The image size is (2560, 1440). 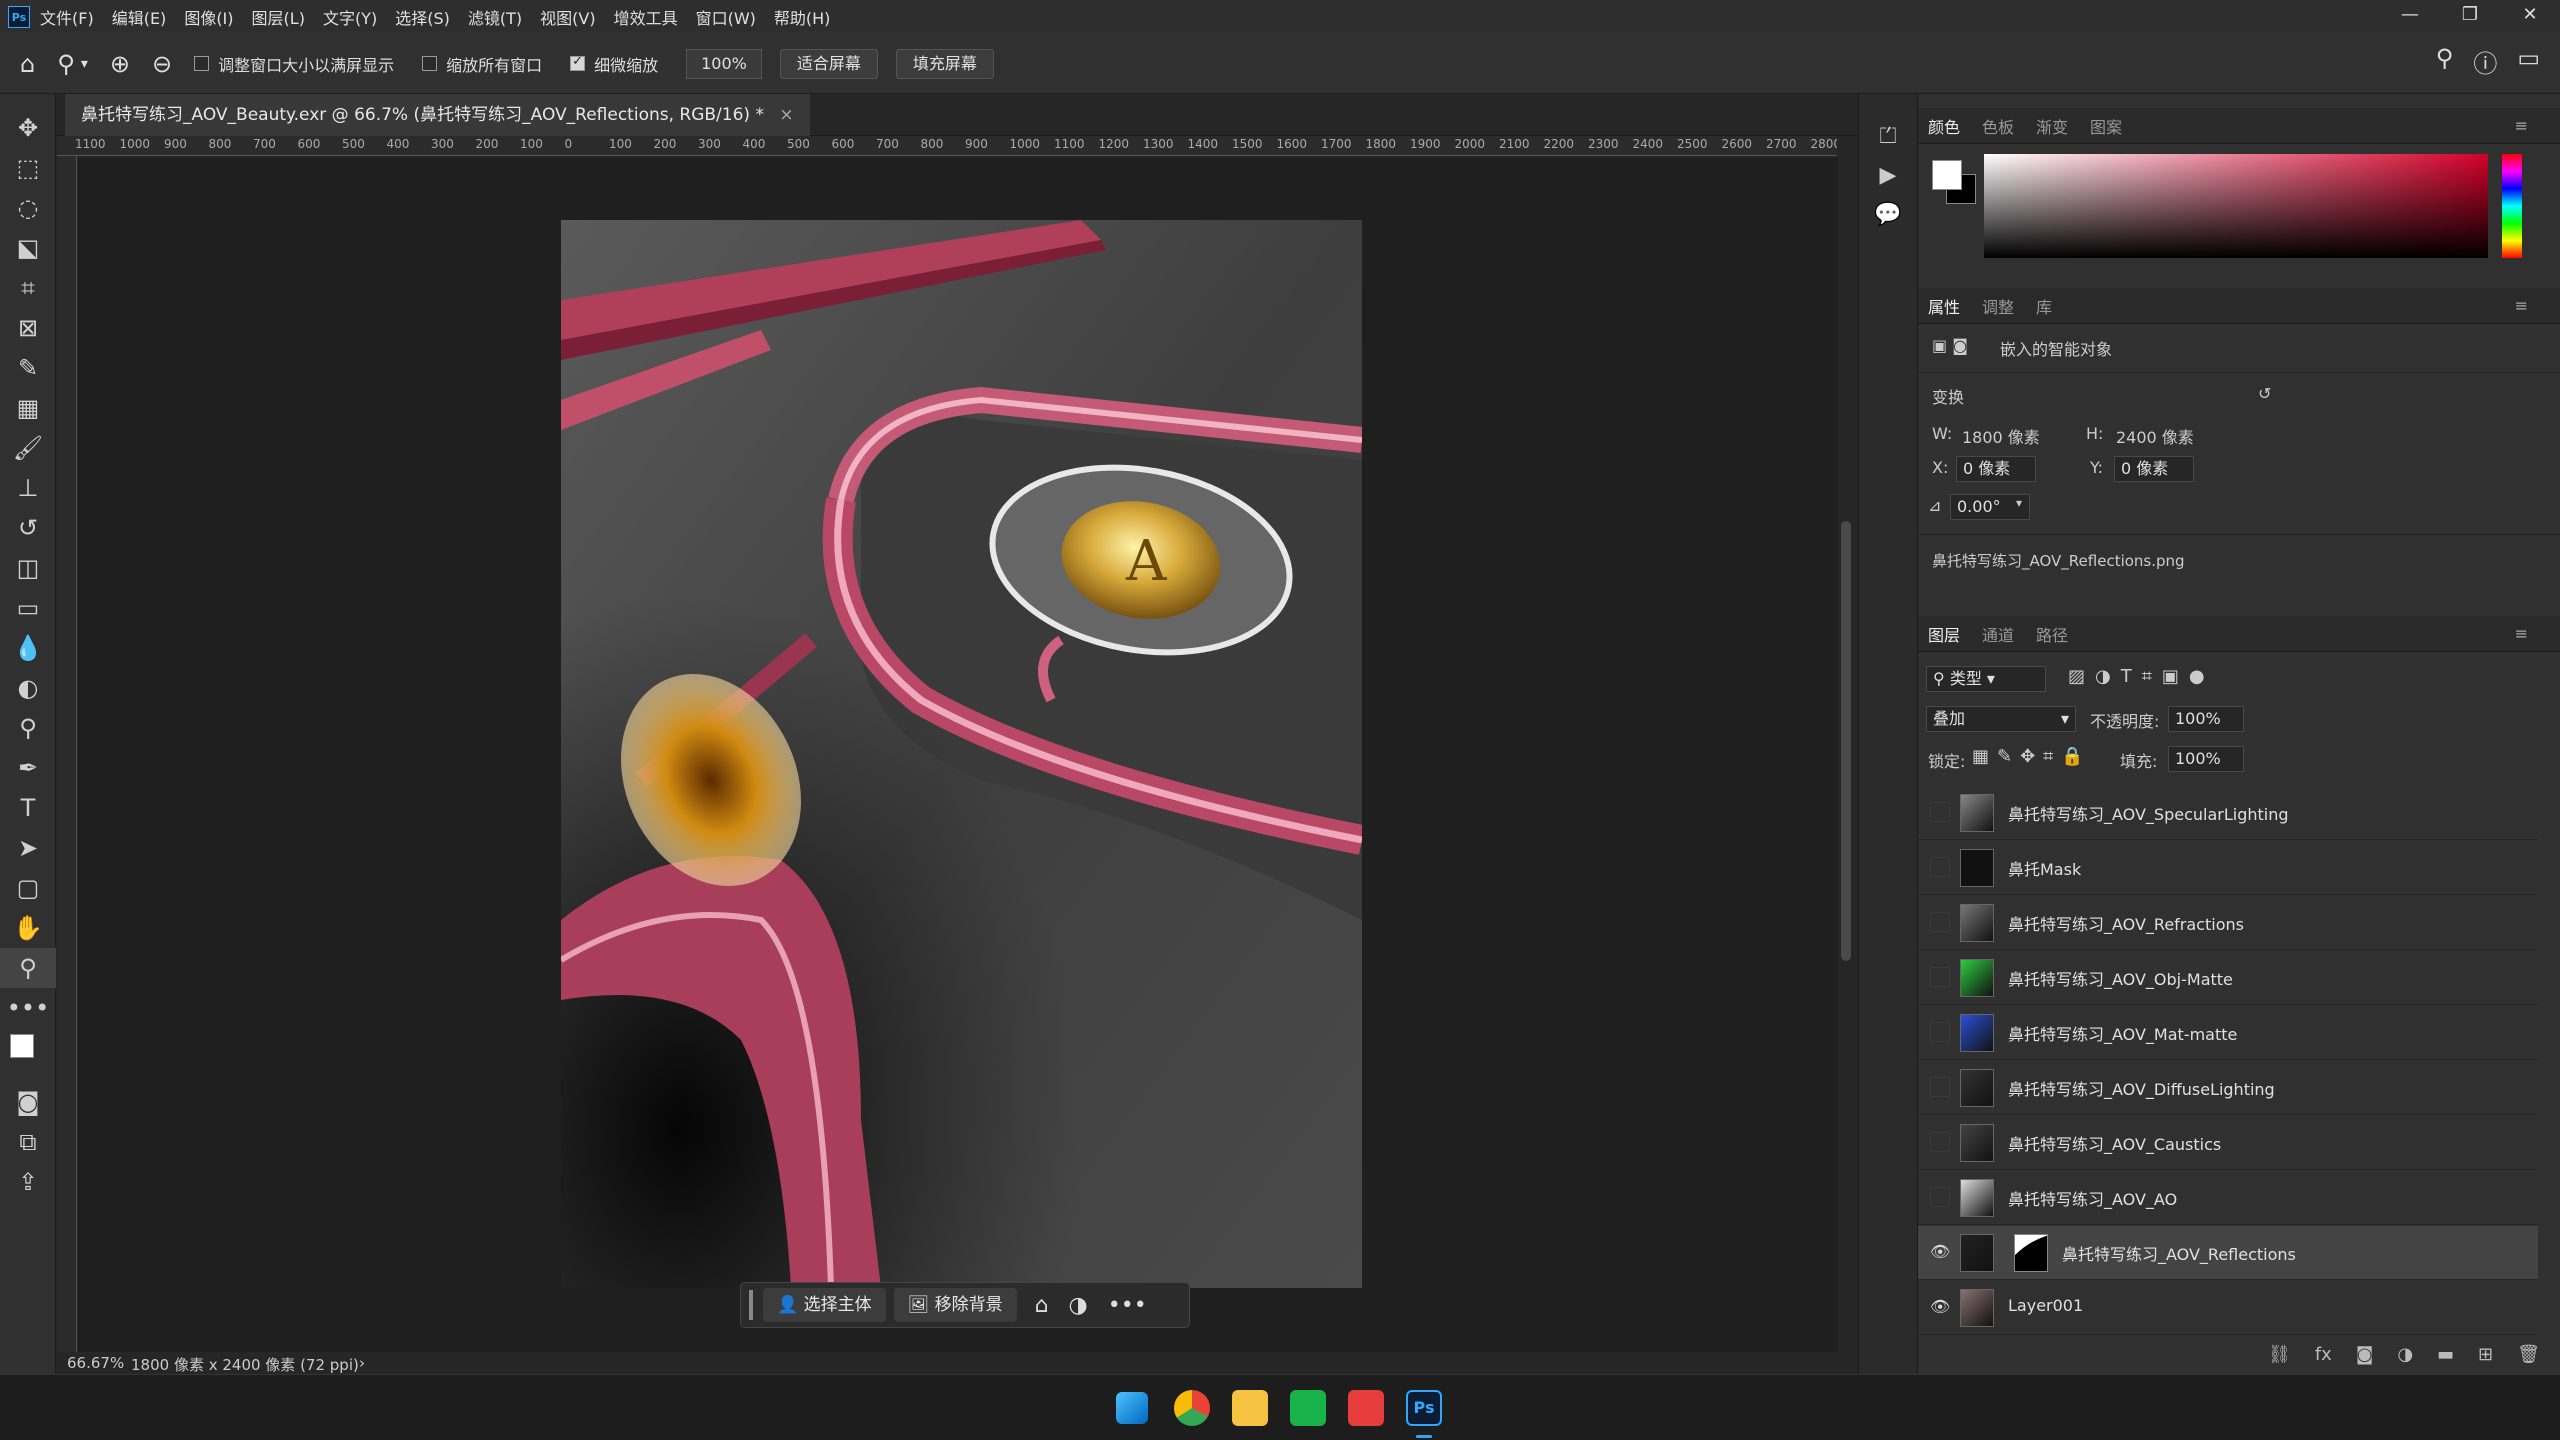 I want to click on brush-tool-icon: 🖌, so click(x=28, y=448).